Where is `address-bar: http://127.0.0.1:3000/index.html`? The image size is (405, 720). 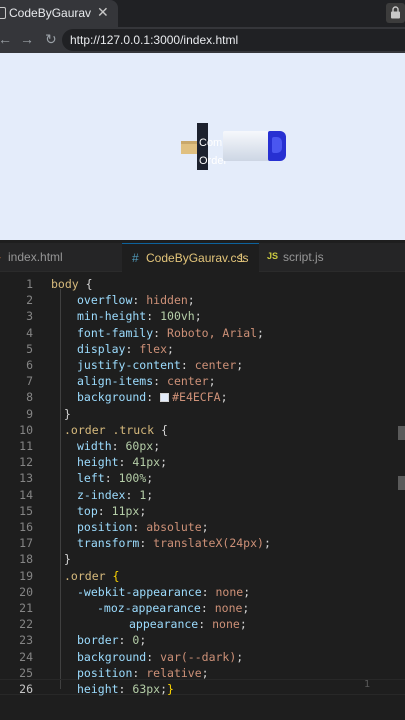 address-bar: http://127.0.0.1:3000/index.html is located at coordinates (233, 40).